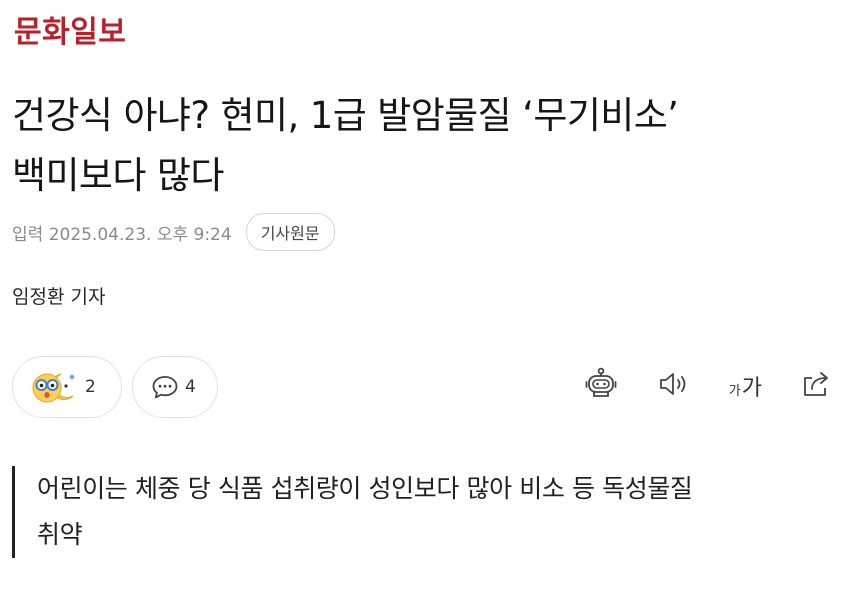  What do you see at coordinates (90, 387) in the screenshot?
I see `reaction-count: 2` at bounding box center [90, 387].